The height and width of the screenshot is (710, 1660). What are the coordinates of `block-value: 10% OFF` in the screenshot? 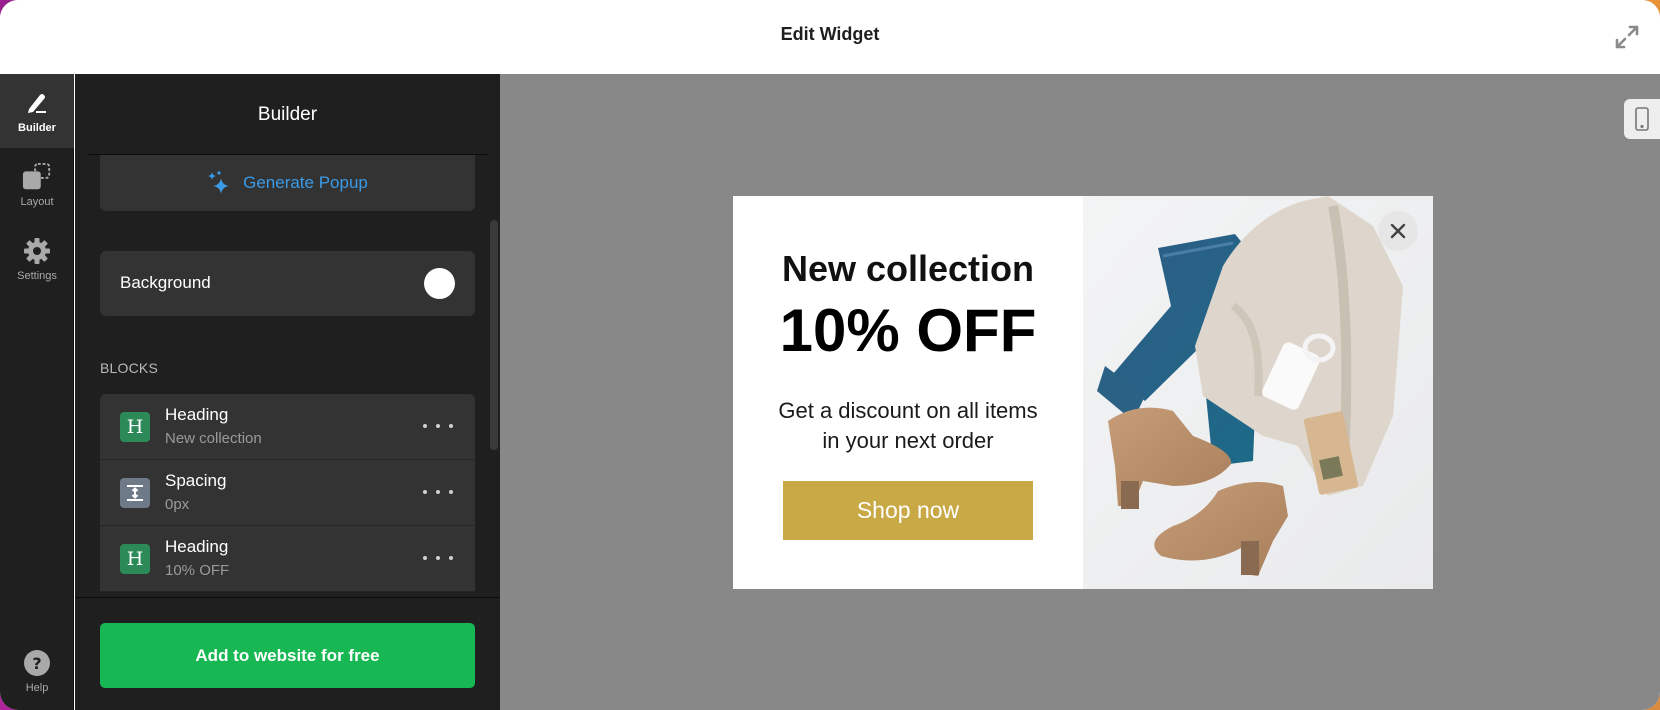 It's located at (197, 570).